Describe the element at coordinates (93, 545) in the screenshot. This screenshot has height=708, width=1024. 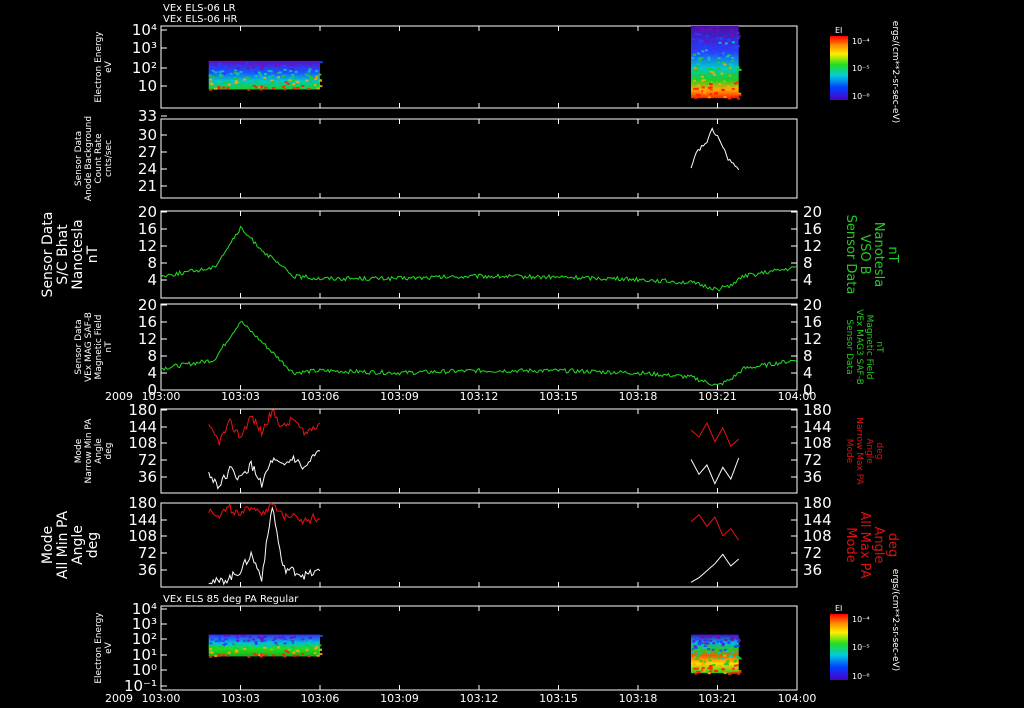
I see `left-axis-label: deg` at that location.